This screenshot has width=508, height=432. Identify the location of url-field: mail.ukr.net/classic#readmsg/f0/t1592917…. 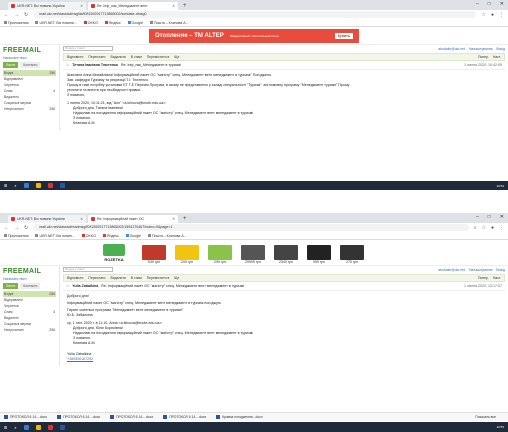
(251, 227).